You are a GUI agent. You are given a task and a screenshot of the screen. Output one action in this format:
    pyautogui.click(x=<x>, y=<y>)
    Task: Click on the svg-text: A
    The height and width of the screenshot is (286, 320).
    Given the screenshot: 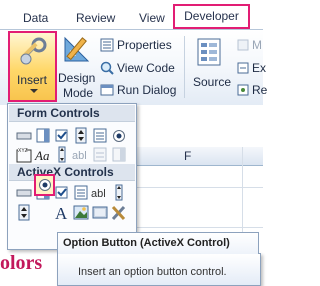 What is the action you would take?
    pyautogui.click(x=61, y=212)
    